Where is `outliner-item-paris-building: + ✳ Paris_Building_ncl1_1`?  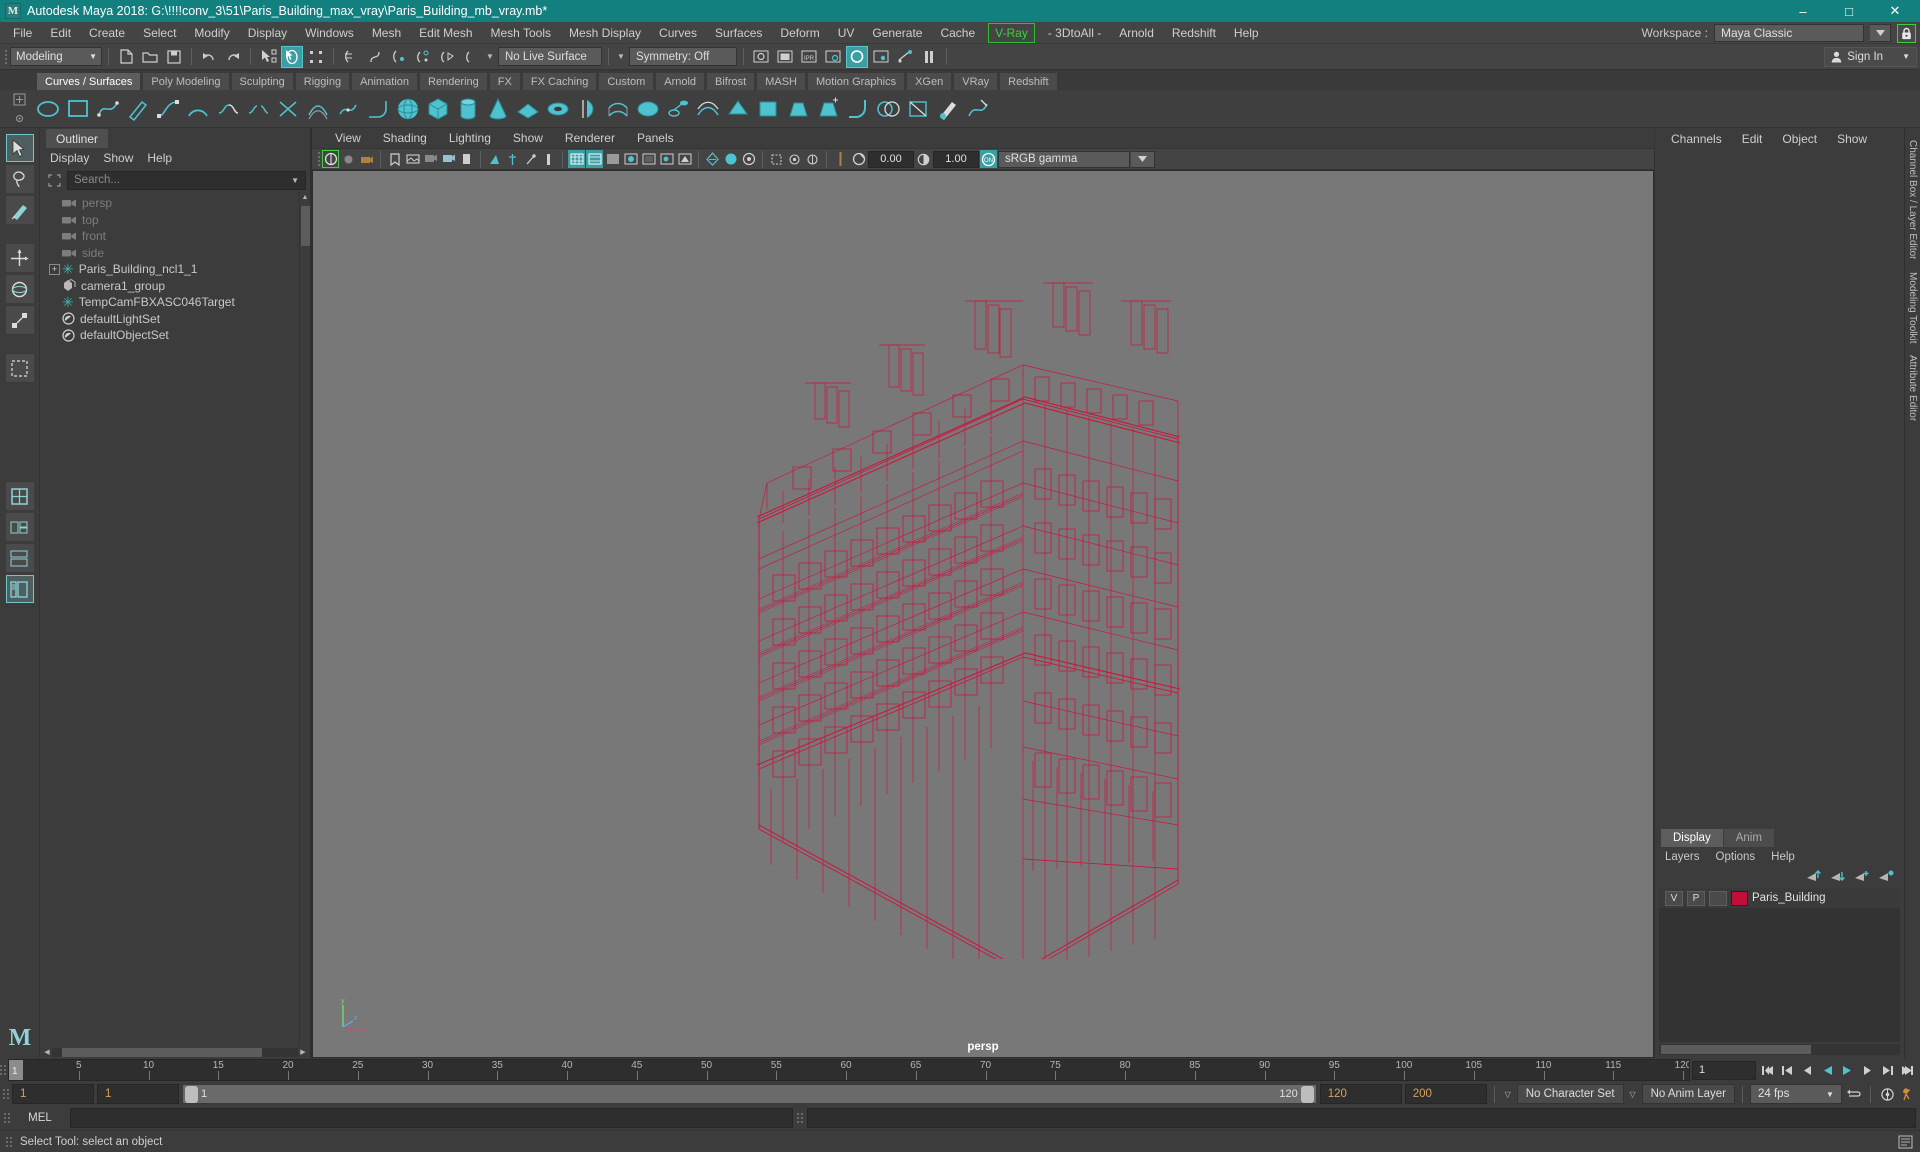 outliner-item-paris-building: + ✳ Paris_Building_ncl1_1 is located at coordinates (175, 269).